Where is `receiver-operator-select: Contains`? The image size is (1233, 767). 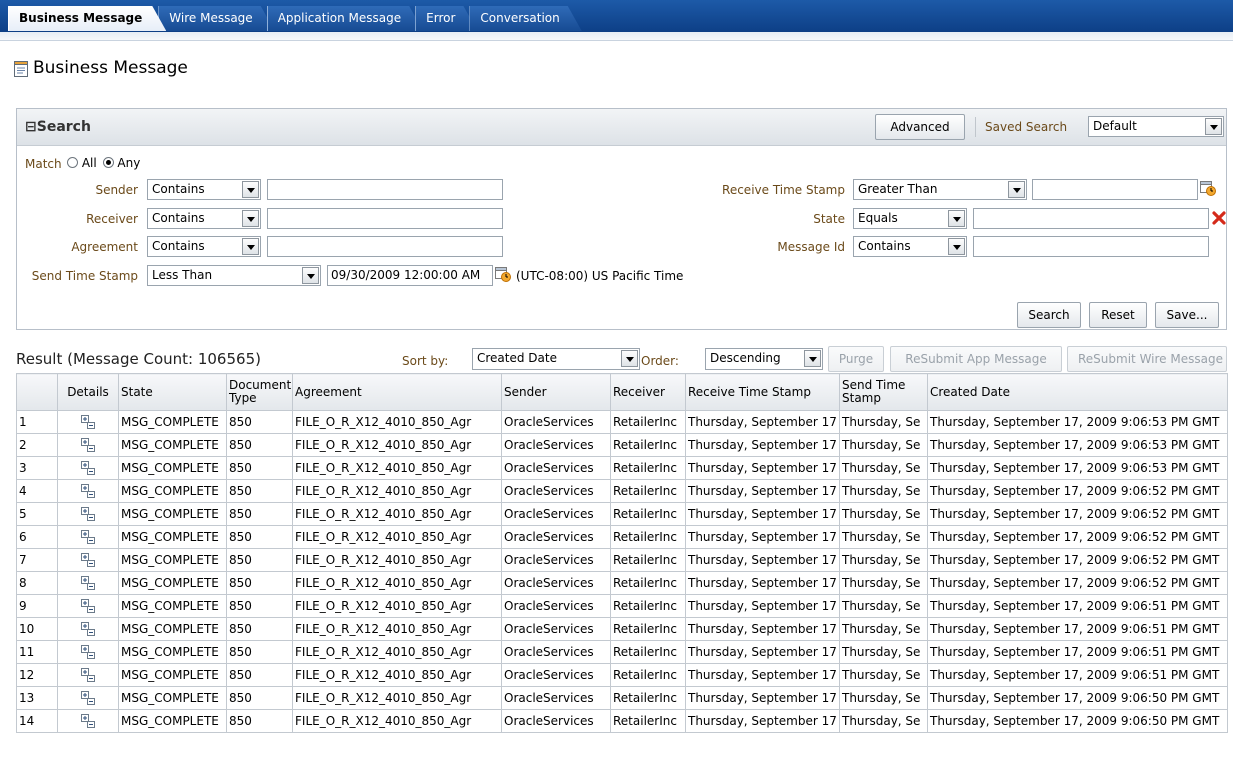
receiver-operator-select: Contains is located at coordinates (204, 218).